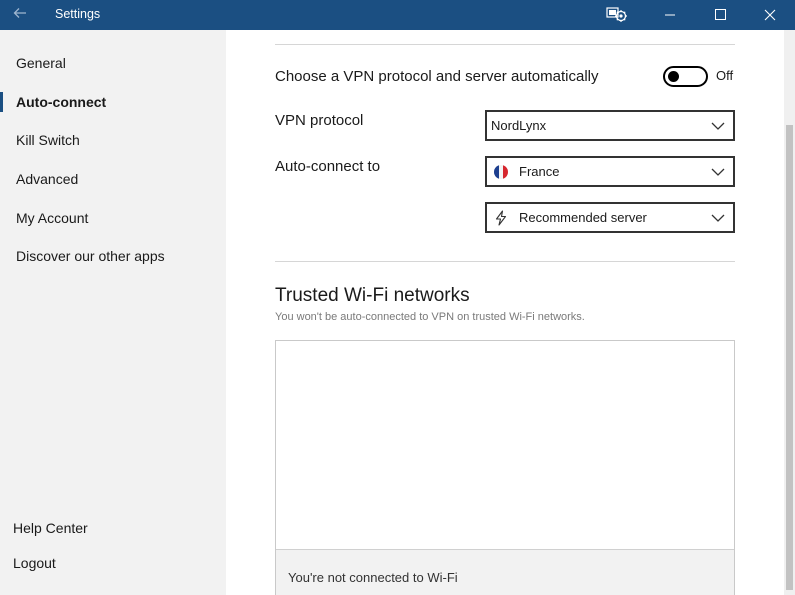 The width and height of the screenshot is (795, 595). I want to click on window-title: Settings, so click(78, 14).